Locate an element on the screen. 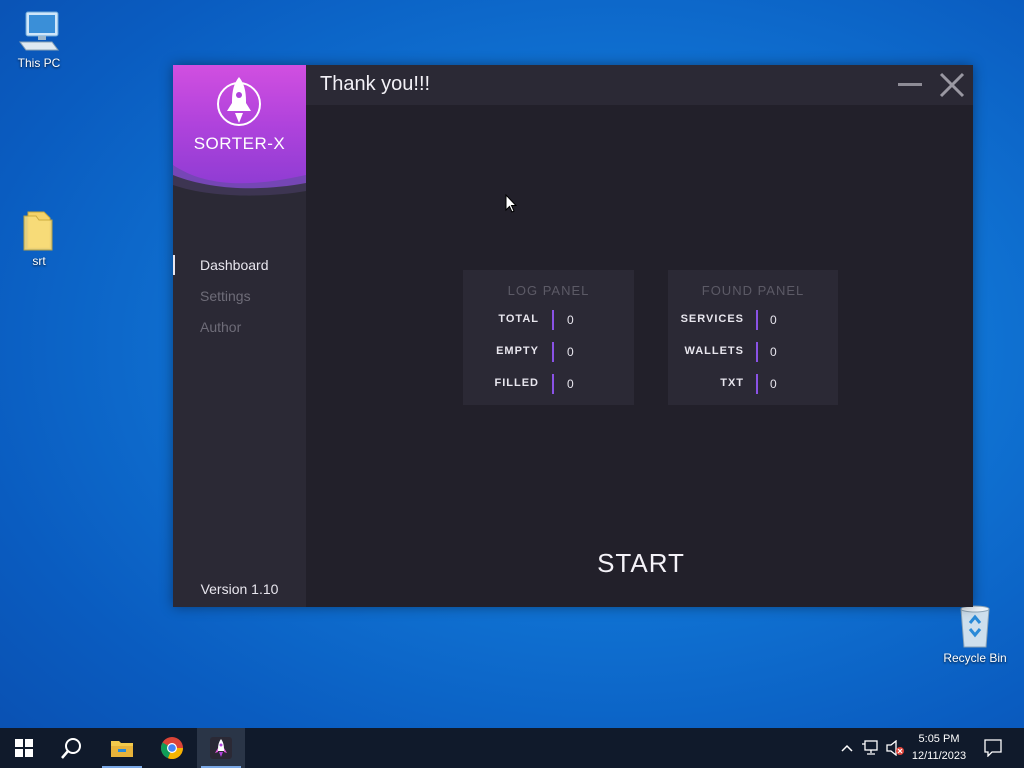 The width and height of the screenshot is (1024, 768). taskbar-sorter-x is located at coordinates (221, 748).